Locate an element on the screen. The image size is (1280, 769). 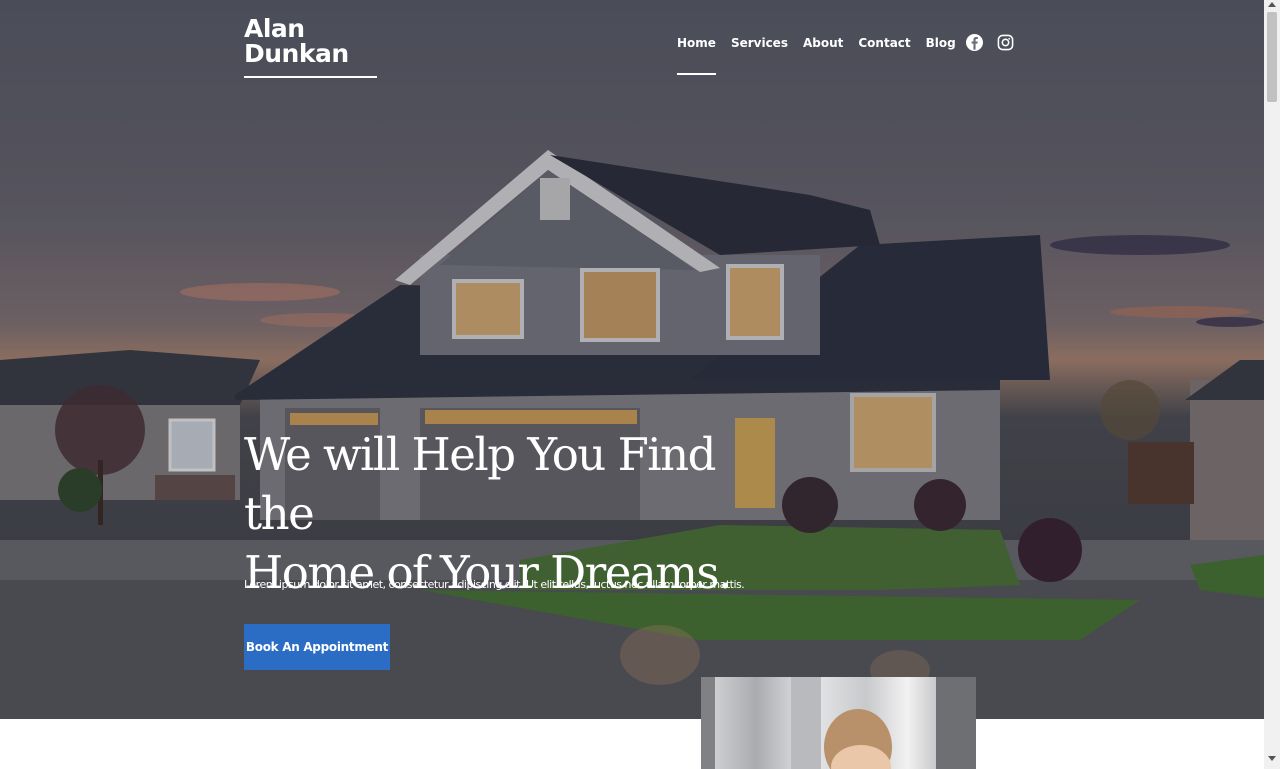
nav-services: Services is located at coordinates (759, 43).